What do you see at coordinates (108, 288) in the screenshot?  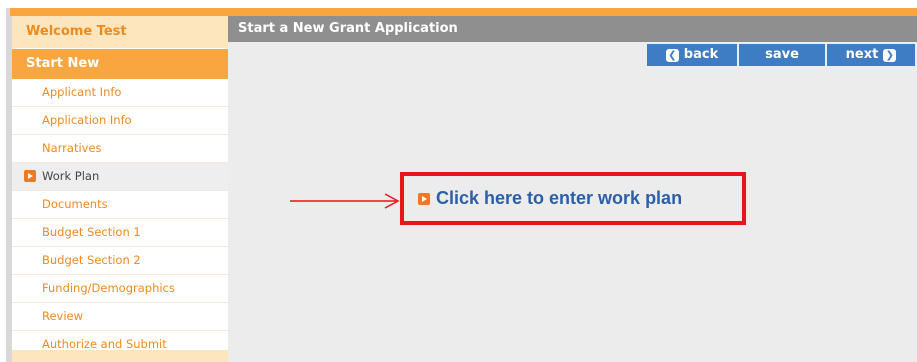 I see `sidebar-item-label: Funding/Demographics` at bounding box center [108, 288].